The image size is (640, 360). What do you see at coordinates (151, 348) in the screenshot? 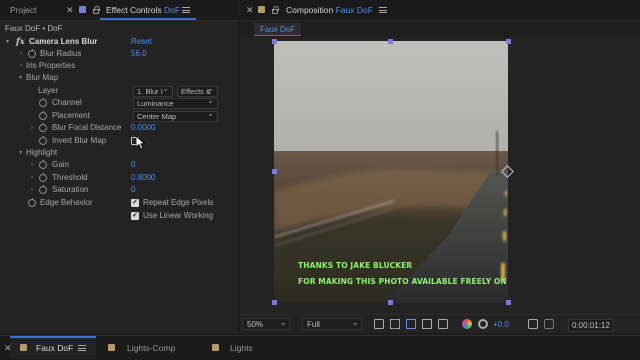
I see `timeline-tab-lights-comp: Lights-Comp` at bounding box center [151, 348].